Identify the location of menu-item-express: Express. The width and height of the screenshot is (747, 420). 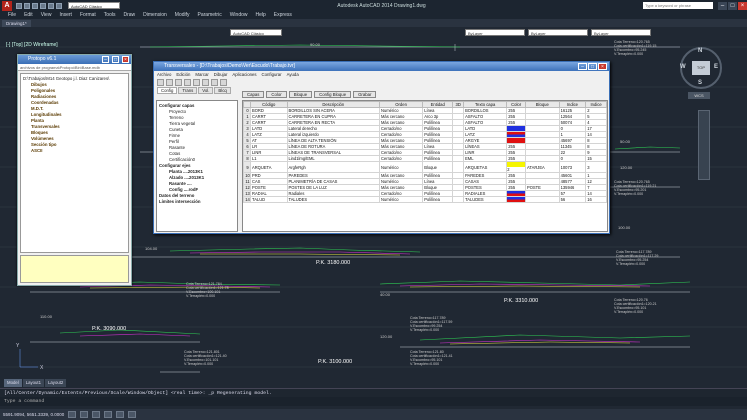
(283, 15).